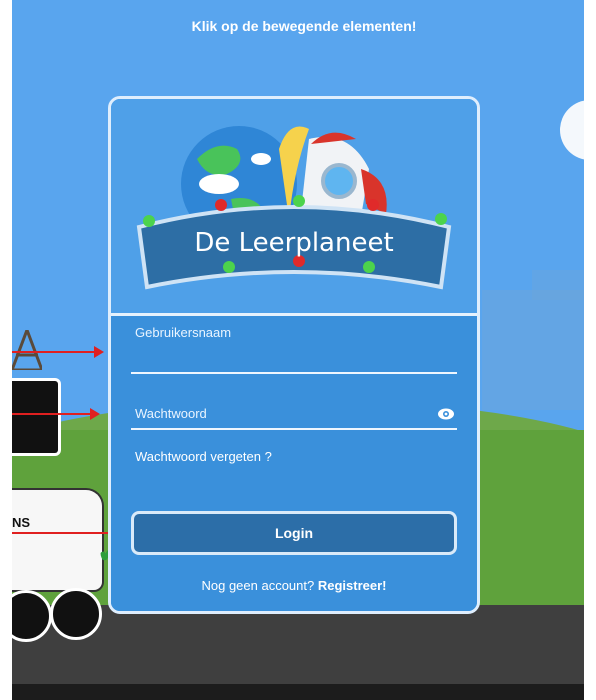 The image size is (596, 700). Describe the element at coordinates (293, 243) in the screenshot. I see `logo-text: De Leerplaneet` at that location.